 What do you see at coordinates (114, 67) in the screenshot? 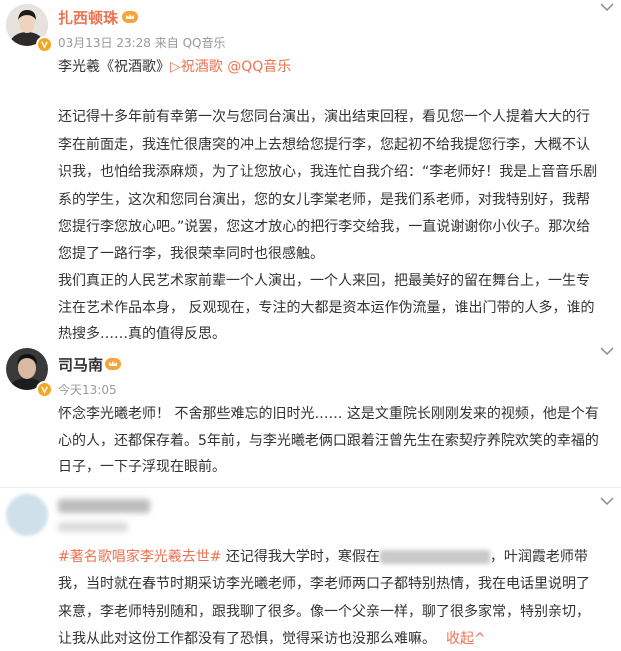
I see `song-title: 李光羲《祝酒歌》` at bounding box center [114, 67].